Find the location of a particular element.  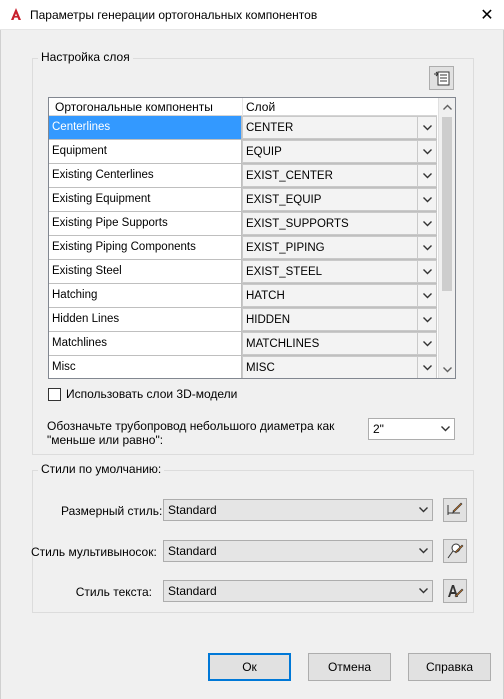

close-button: ✕ is located at coordinates (487, 15).